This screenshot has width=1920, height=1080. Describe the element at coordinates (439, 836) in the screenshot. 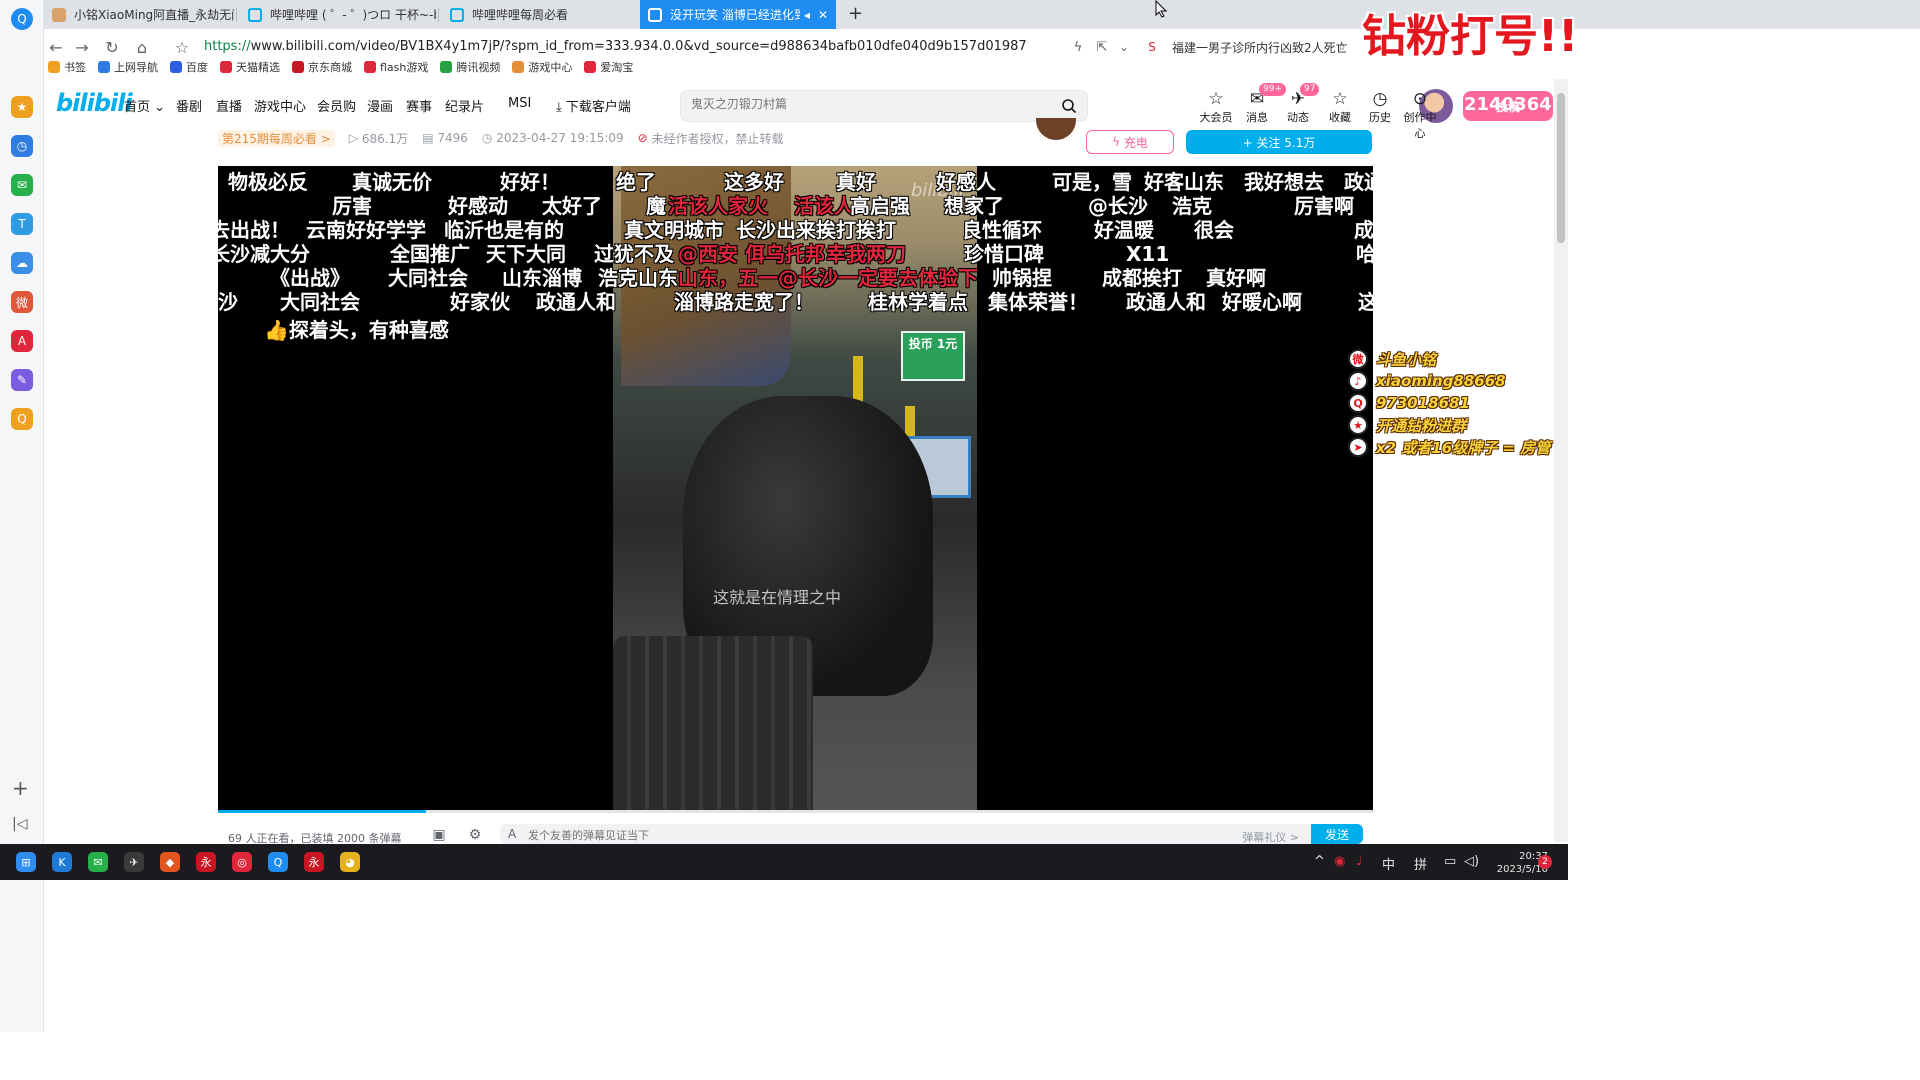

I see `danmaku-toggle-icon: ▣` at that location.